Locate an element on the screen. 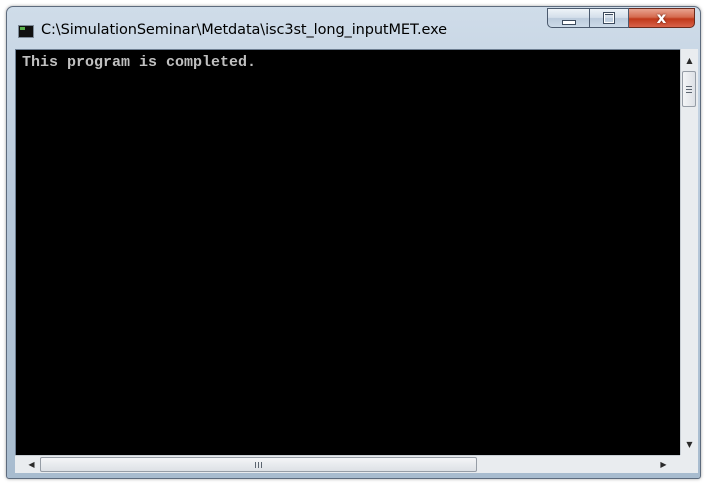 This screenshot has height=485, width=707. horizontal-scrollbar: ◀ ▶ is located at coordinates (347, 464).